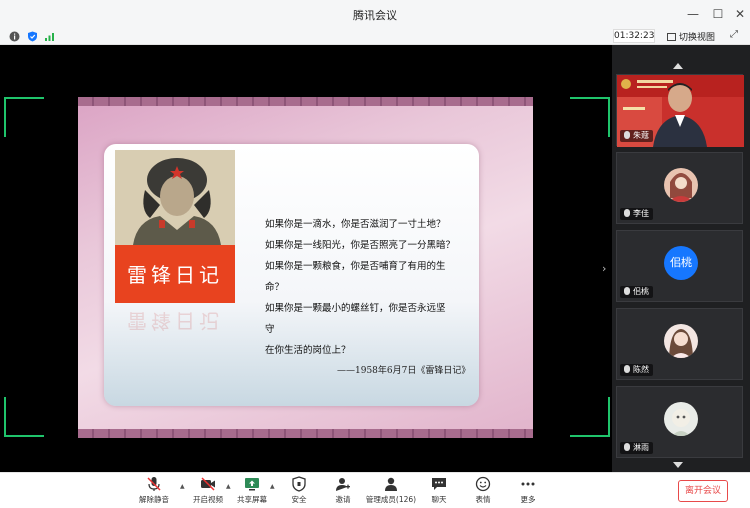  Describe the element at coordinates (590, 417) in the screenshot. I see `frame-corner-br` at that location.